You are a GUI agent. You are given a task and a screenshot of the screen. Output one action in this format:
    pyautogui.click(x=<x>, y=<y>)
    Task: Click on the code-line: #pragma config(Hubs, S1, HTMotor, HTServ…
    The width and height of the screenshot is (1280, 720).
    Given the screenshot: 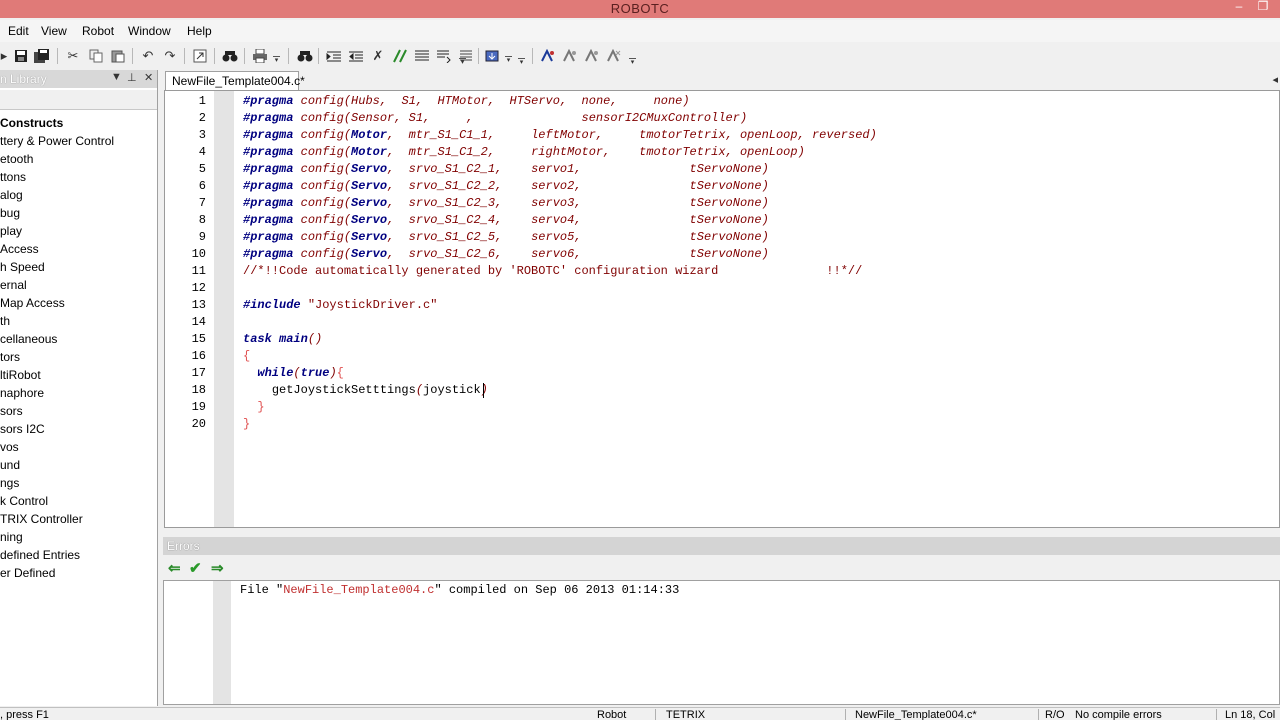 What is the action you would take?
    pyautogui.click(x=466, y=101)
    